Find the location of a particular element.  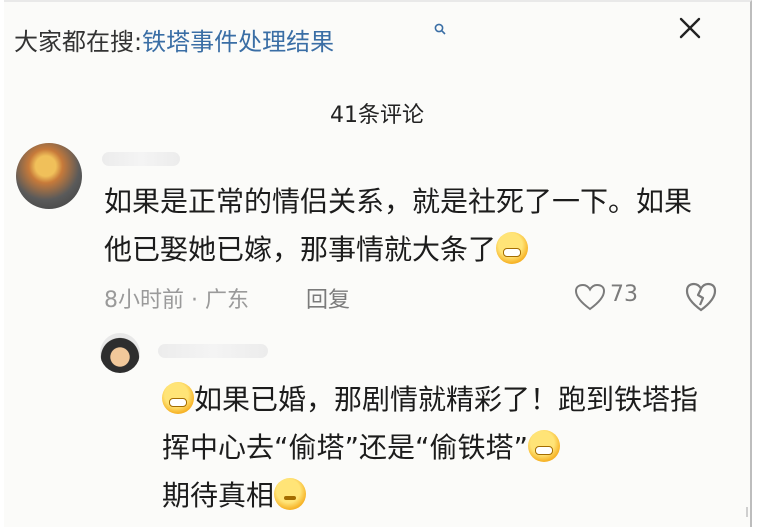

comment-count: 41条评论 is located at coordinates (377, 115).